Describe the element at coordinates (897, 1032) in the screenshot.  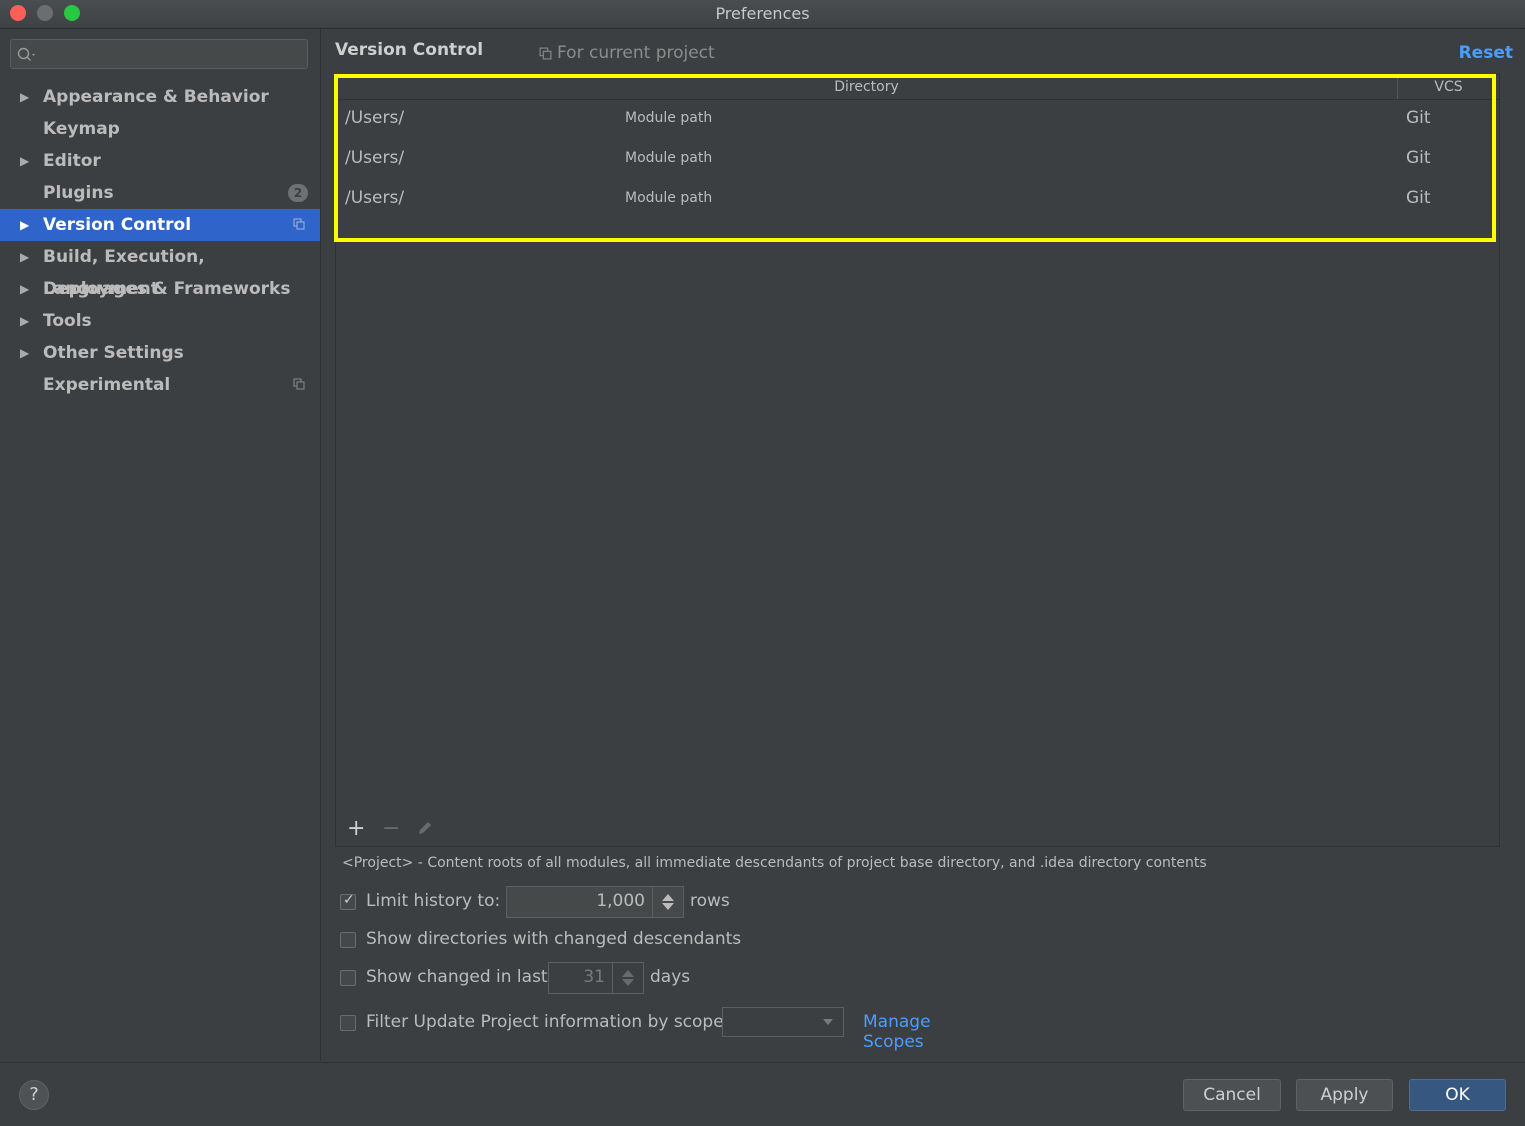
I see `manage-scopes-link: Manage Scopes` at that location.